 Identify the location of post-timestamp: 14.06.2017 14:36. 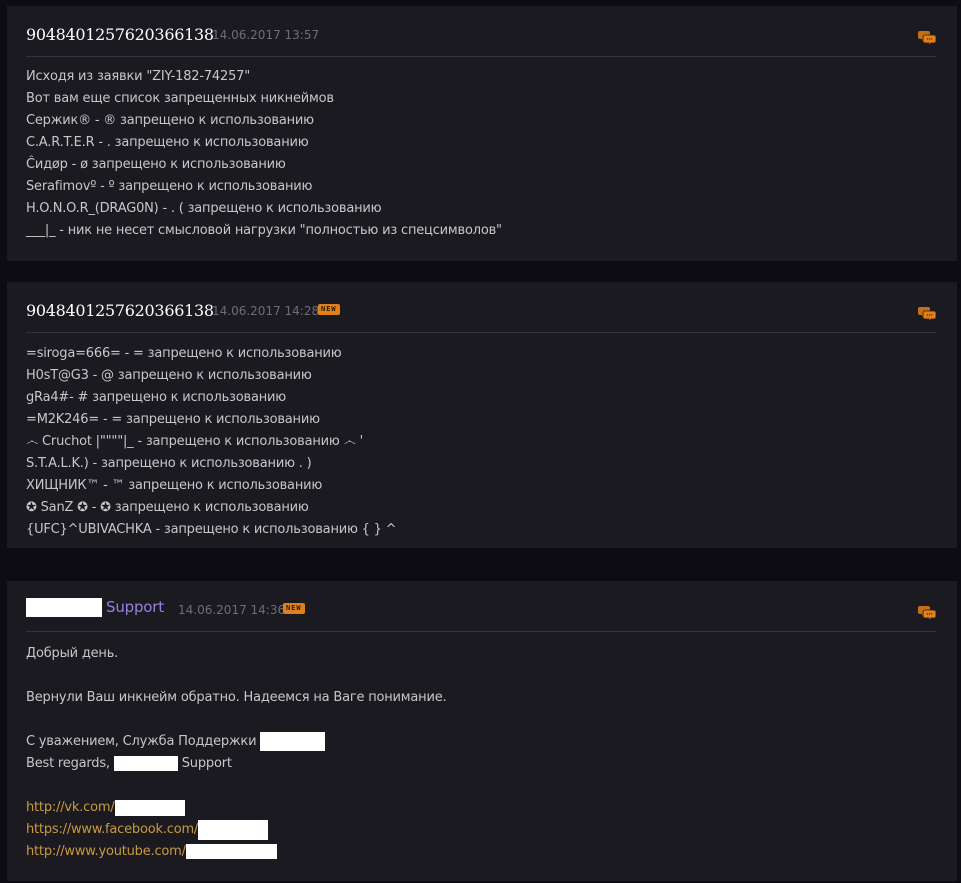
(232, 610).